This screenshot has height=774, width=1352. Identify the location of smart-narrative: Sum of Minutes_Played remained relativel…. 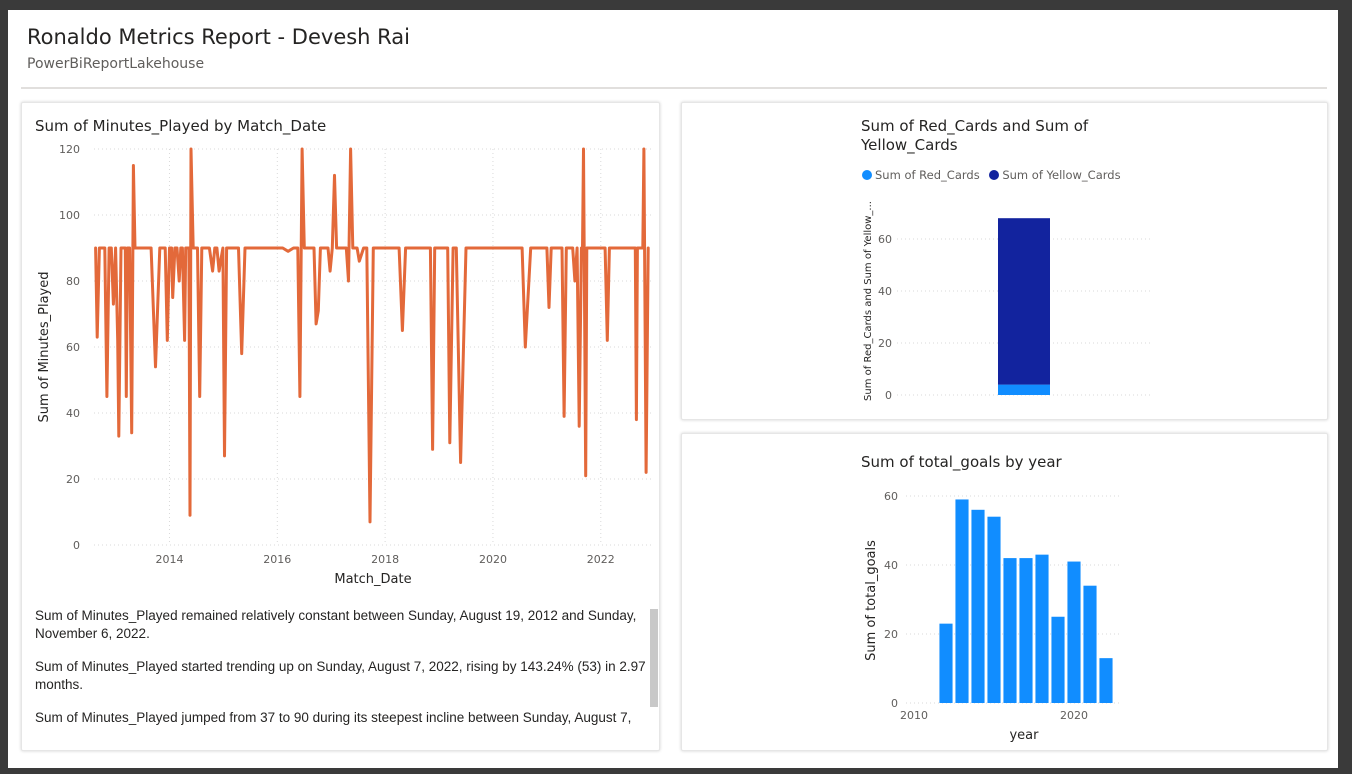
(341, 679).